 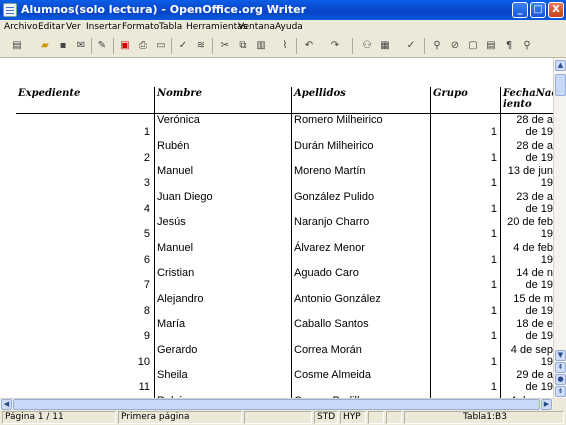 What do you see at coordinates (51, 27) in the screenshot?
I see `menu-editar: Editar` at bounding box center [51, 27].